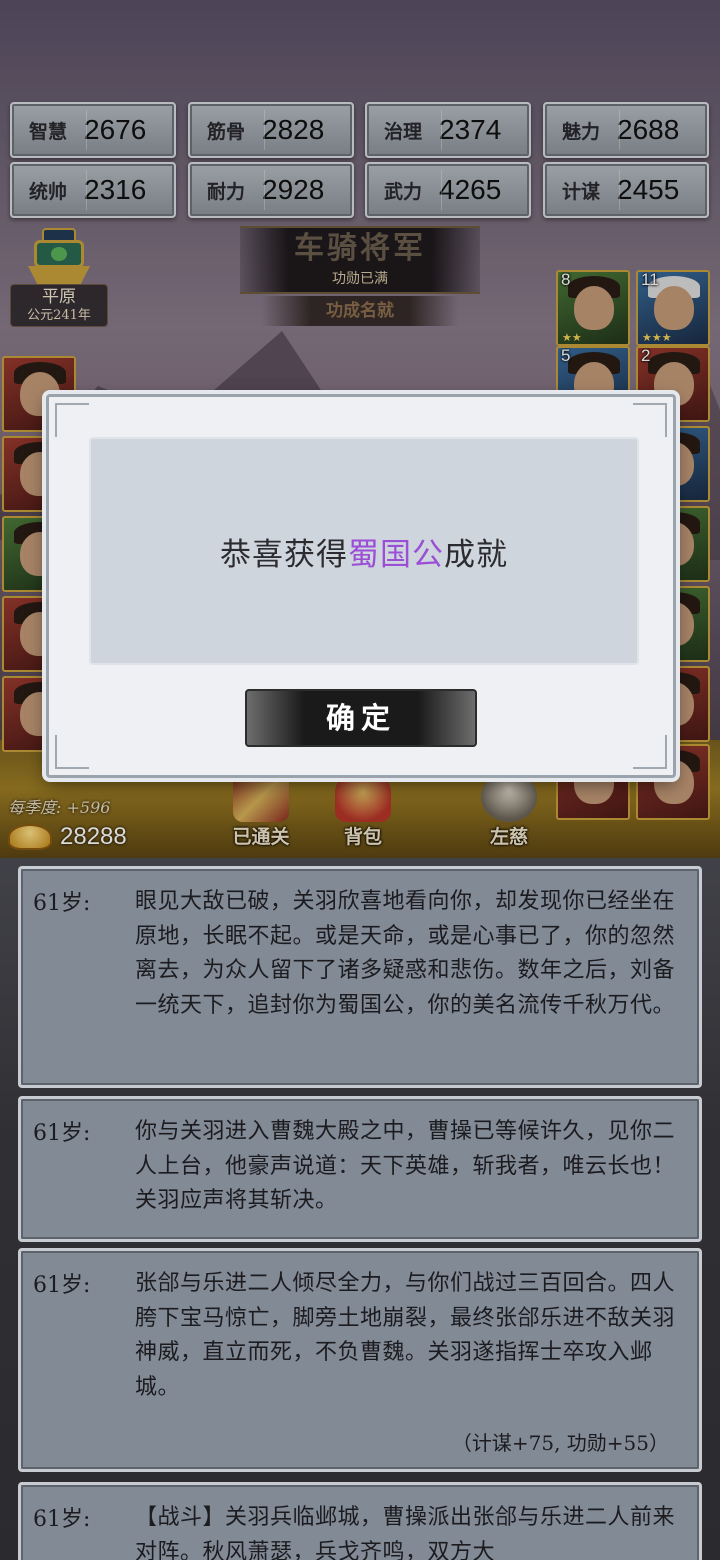  What do you see at coordinates (284, 554) in the screenshot?
I see `message-prefix: 恭喜获得` at bounding box center [284, 554].